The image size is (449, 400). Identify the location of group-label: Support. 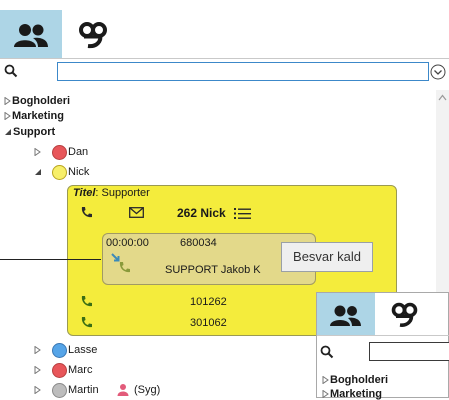
(34, 132).